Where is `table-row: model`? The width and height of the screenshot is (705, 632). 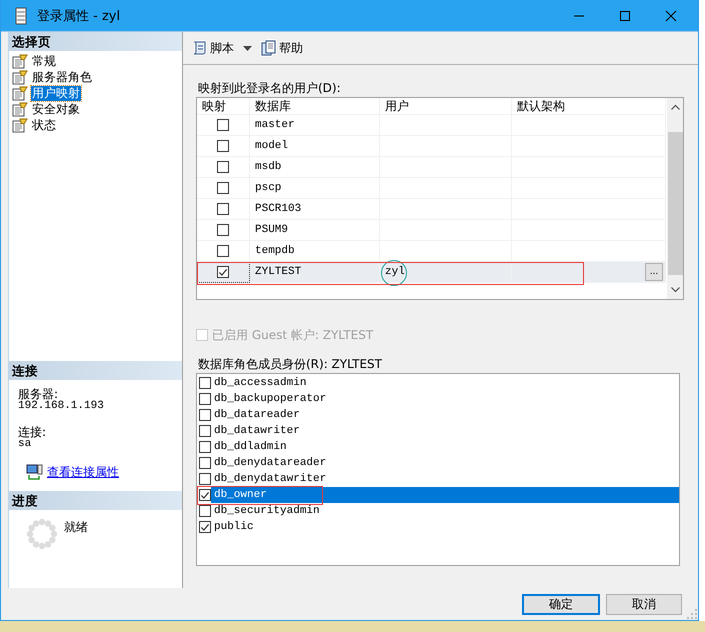
table-row: model is located at coordinates (432, 146).